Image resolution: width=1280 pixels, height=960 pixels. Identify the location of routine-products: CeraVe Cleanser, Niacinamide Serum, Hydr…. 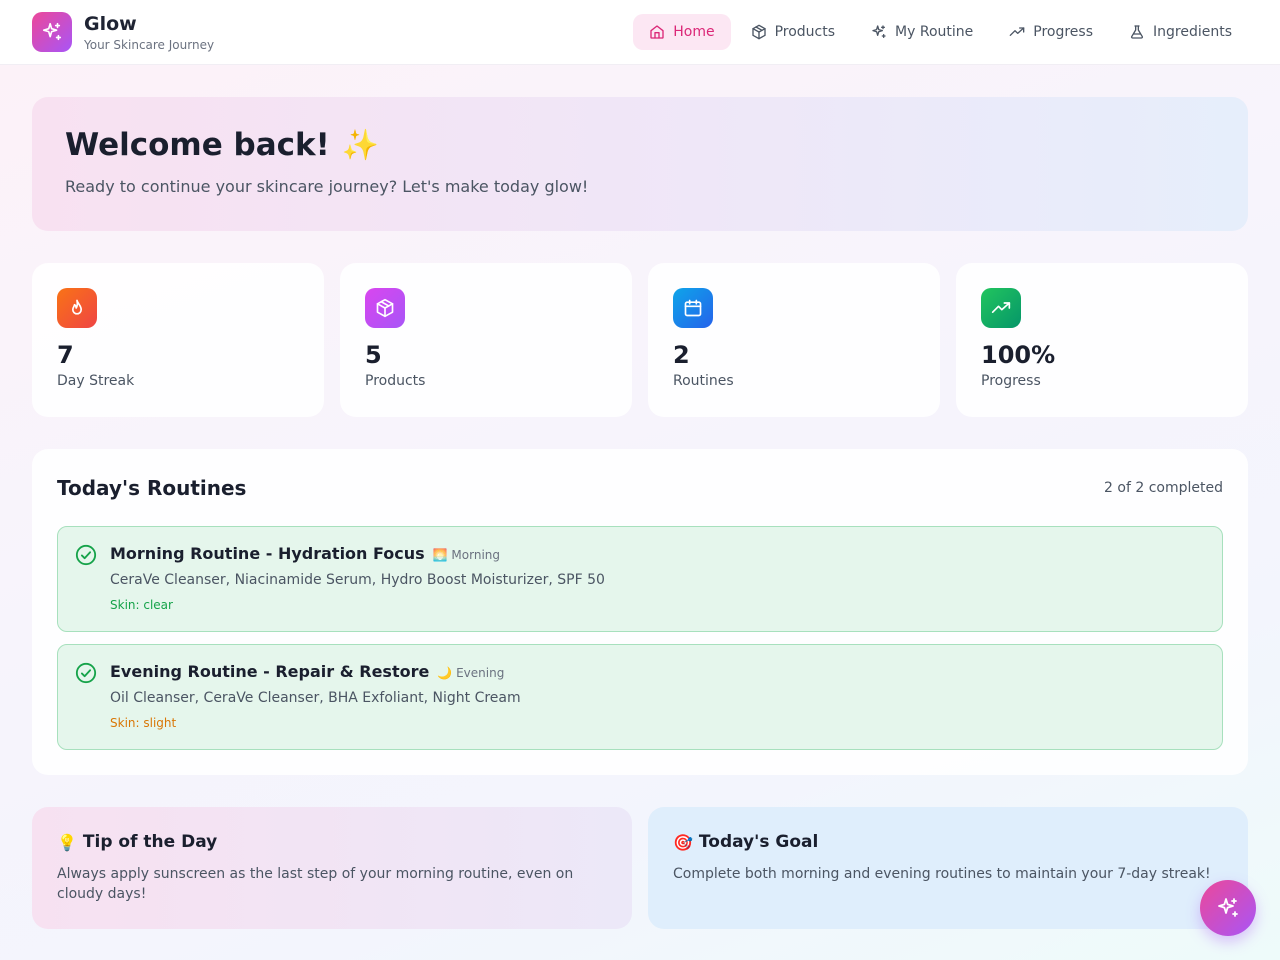
(357, 580).